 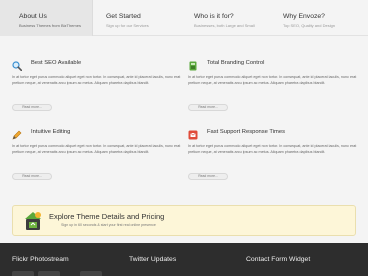 What do you see at coordinates (278, 259) in the screenshot?
I see `footer-heading-contact: Contact Form Widget` at bounding box center [278, 259].